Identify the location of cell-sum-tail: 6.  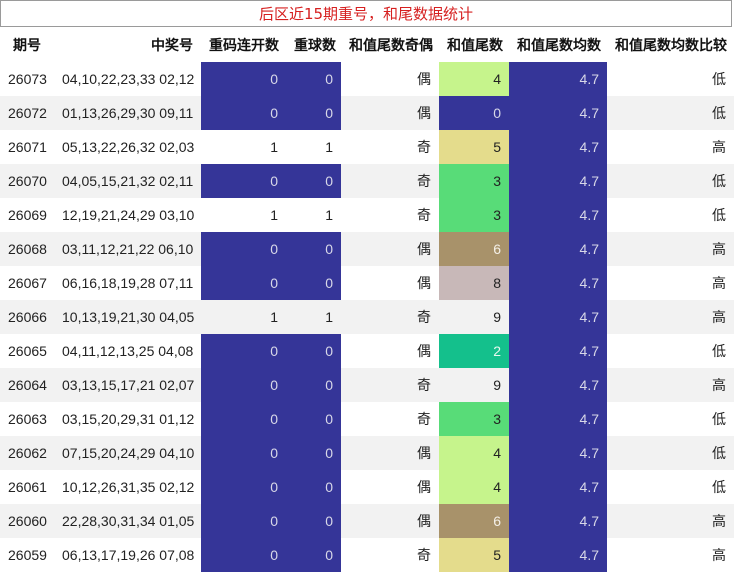
(474, 521).